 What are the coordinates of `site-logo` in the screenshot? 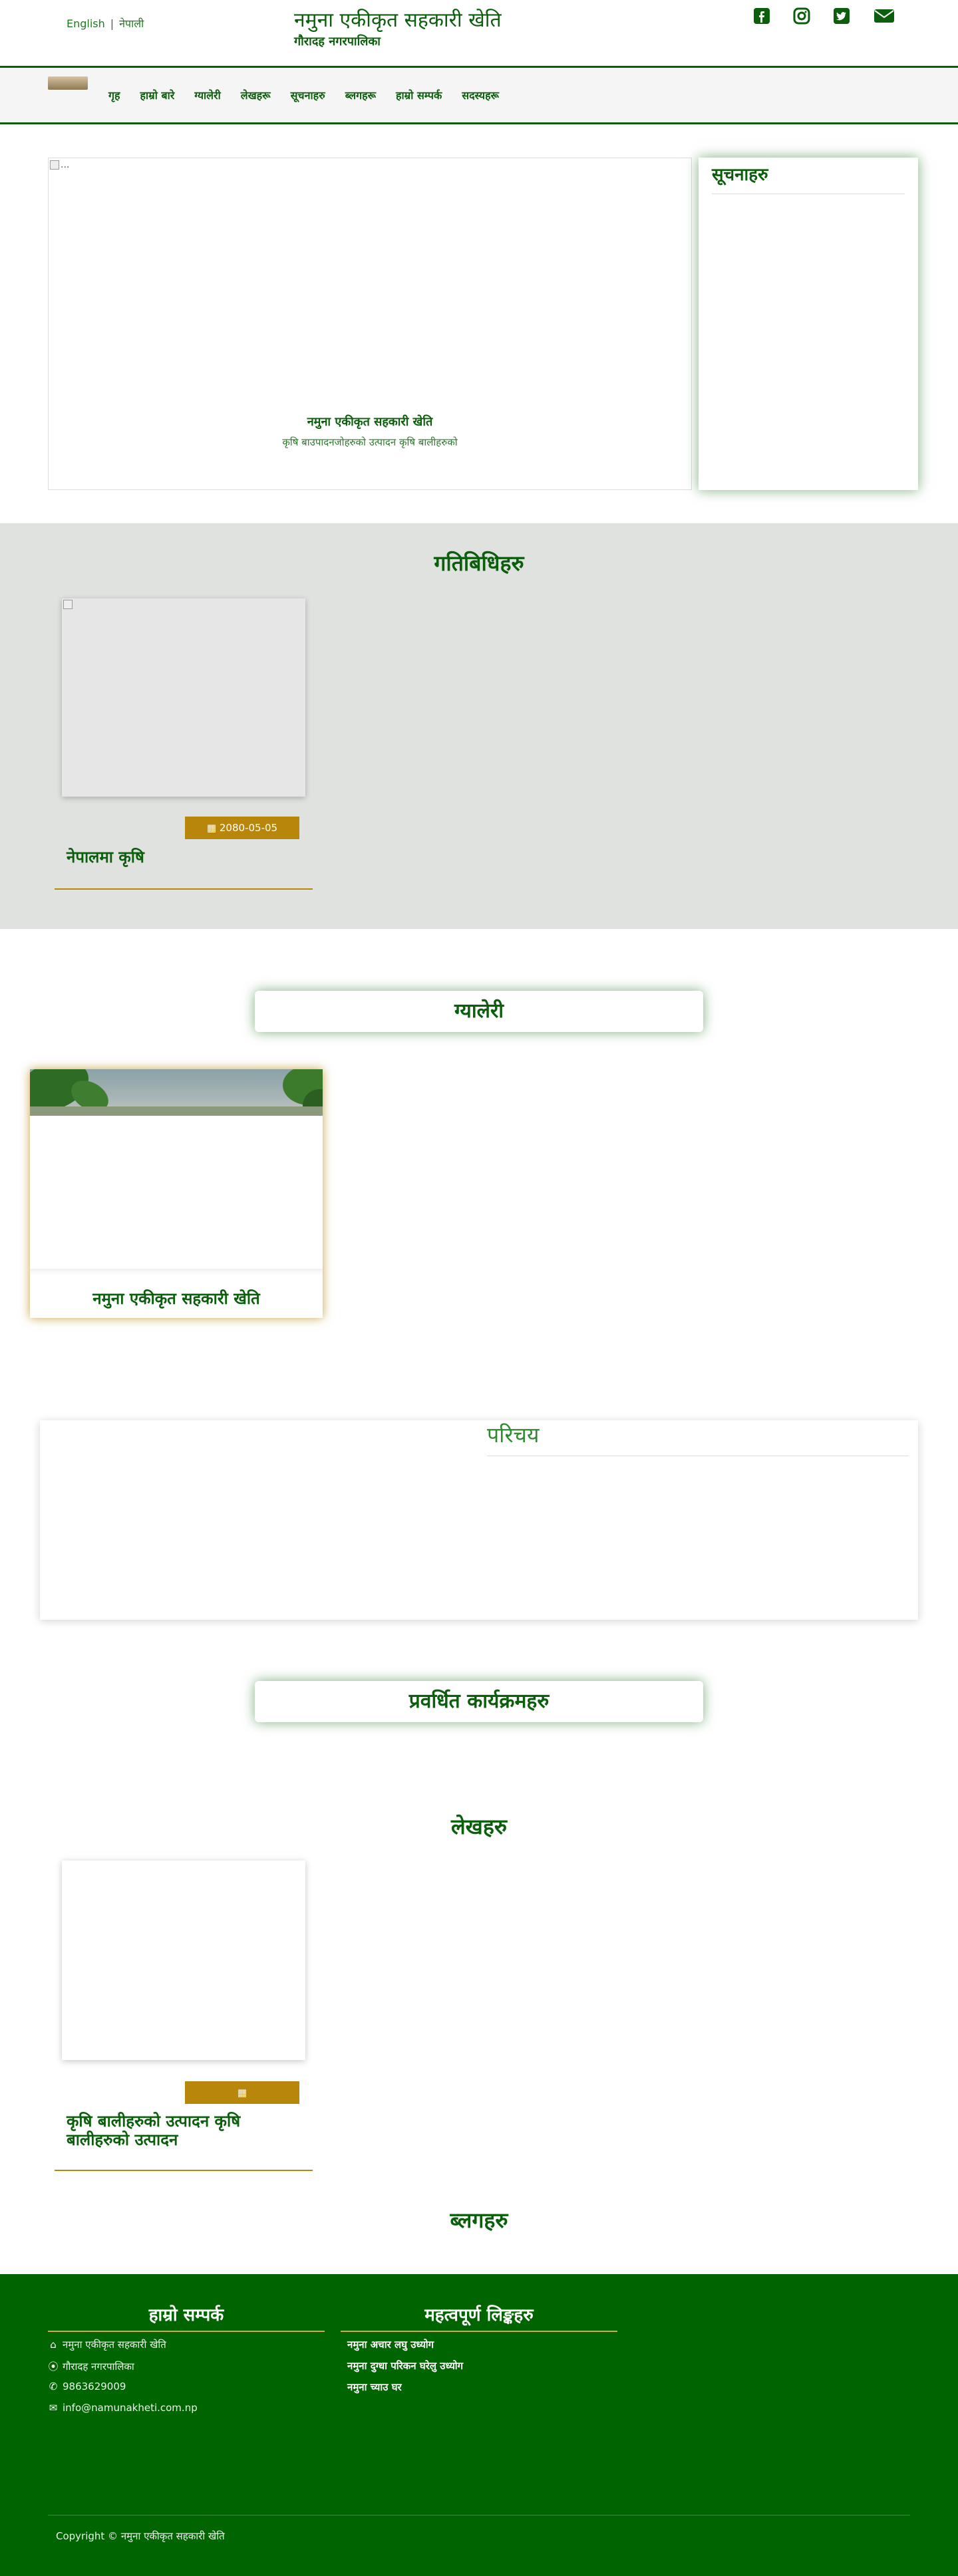 It's located at (68, 83).